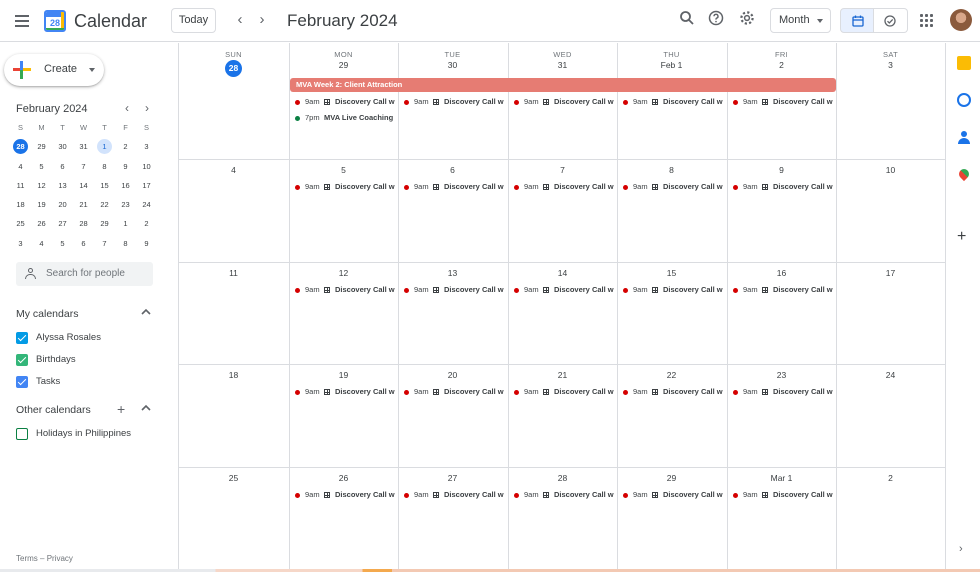 The image size is (980, 572). What do you see at coordinates (41, 187) in the screenshot?
I see `mini-day: 12` at bounding box center [41, 187].